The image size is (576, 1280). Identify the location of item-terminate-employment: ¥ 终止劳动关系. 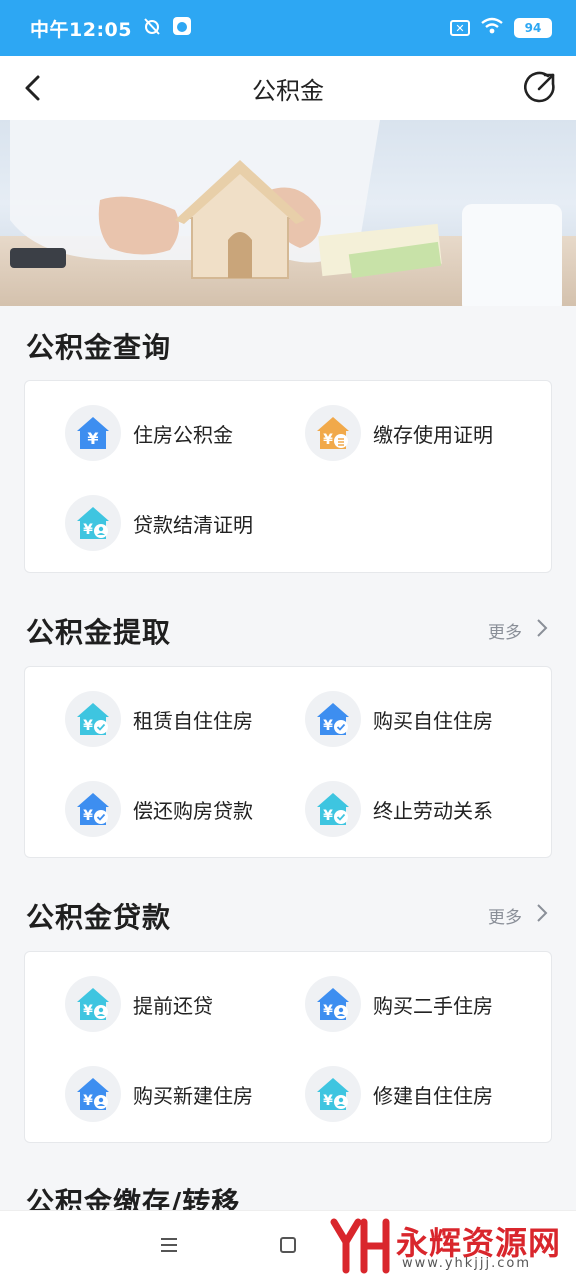
(399, 809).